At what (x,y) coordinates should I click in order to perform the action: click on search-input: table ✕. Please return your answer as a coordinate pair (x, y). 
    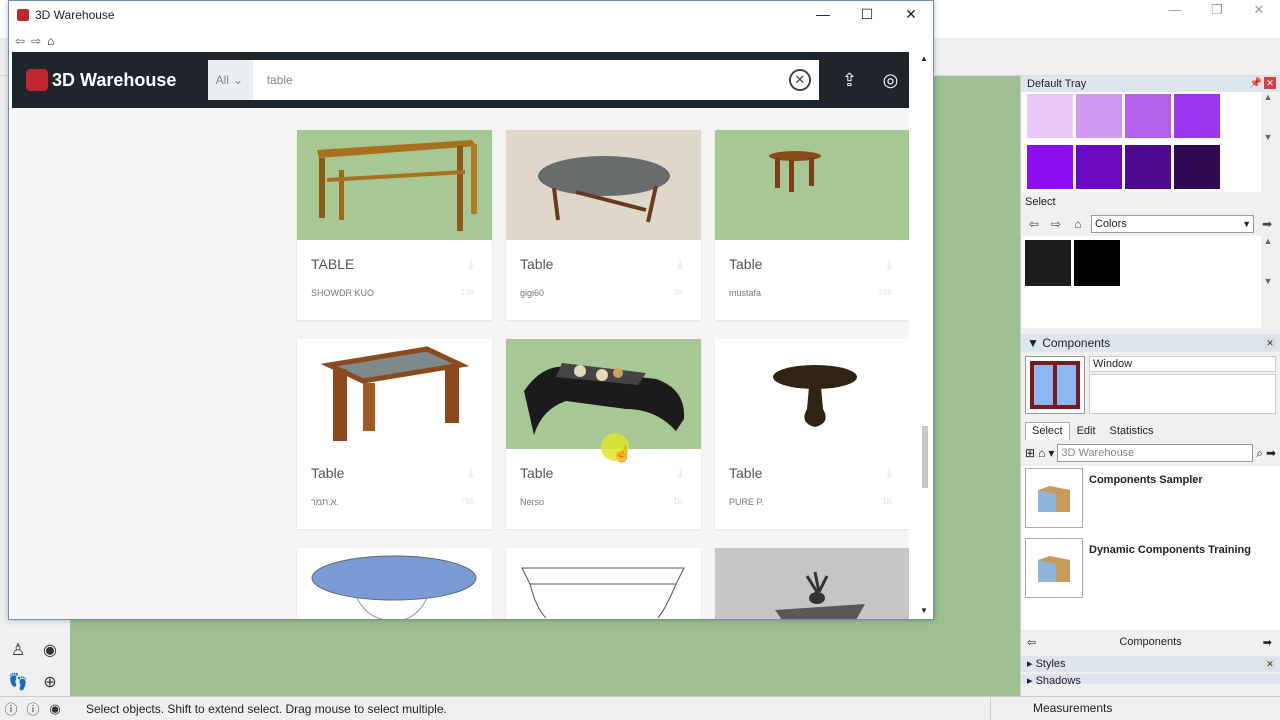
    Looking at the image, I should click on (535, 80).